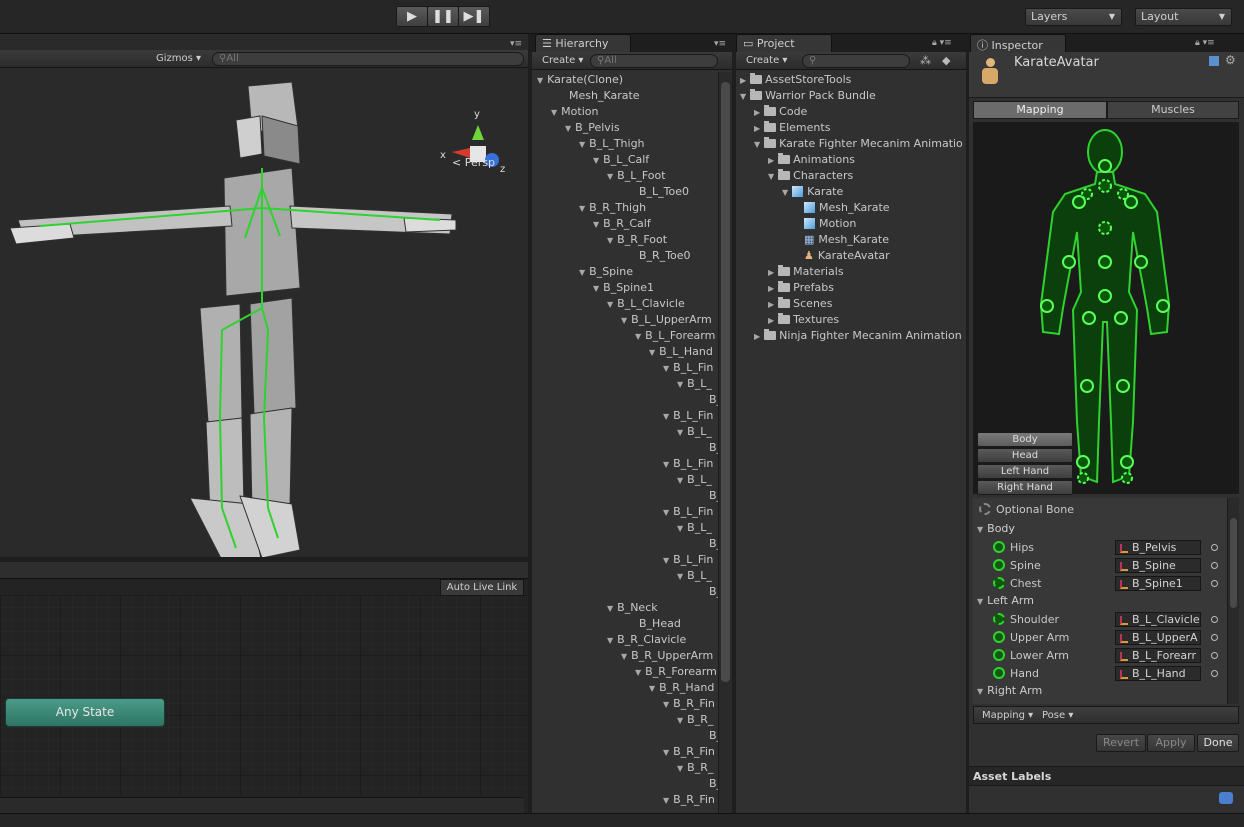 The image size is (1244, 827). What do you see at coordinates (1158, 637) in the screenshot?
I see `bone-transform-field: B_L_UpperA` at bounding box center [1158, 637].